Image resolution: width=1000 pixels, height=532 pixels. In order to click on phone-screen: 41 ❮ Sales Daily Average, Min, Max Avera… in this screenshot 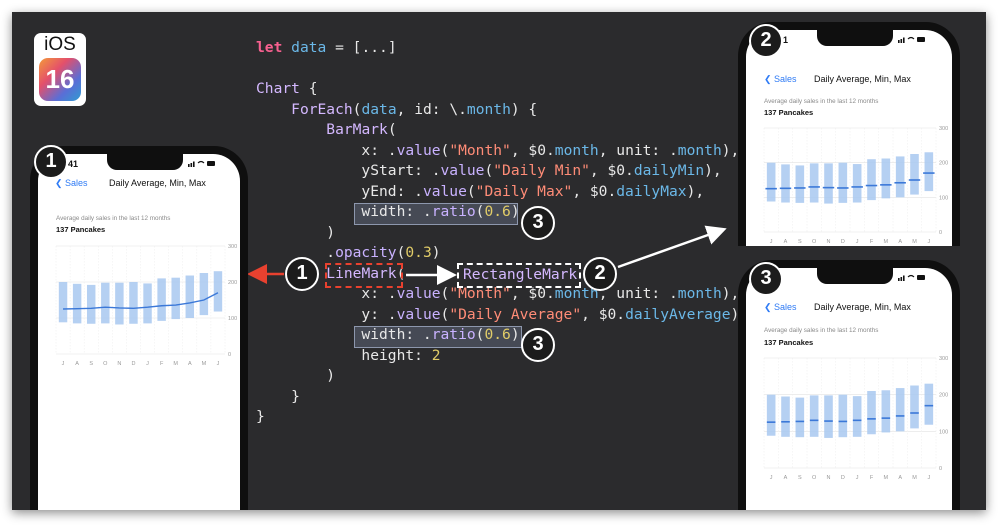, I will do `click(139, 332)`.